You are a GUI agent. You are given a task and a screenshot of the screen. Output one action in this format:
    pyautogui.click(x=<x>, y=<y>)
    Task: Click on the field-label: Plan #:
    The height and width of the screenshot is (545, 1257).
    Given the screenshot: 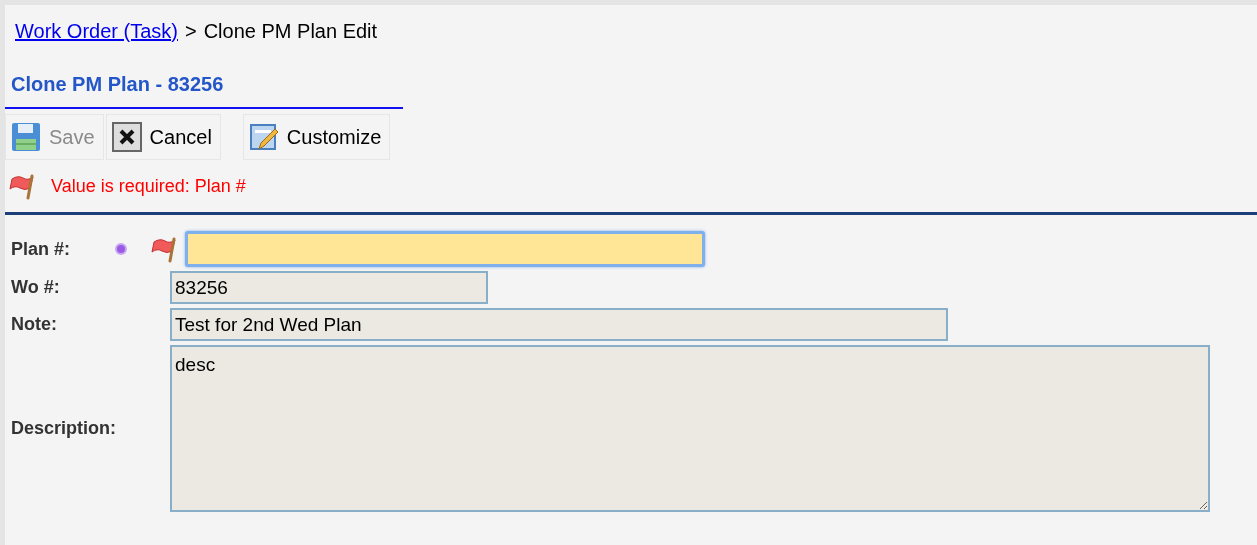 What is the action you would take?
    pyautogui.click(x=41, y=249)
    